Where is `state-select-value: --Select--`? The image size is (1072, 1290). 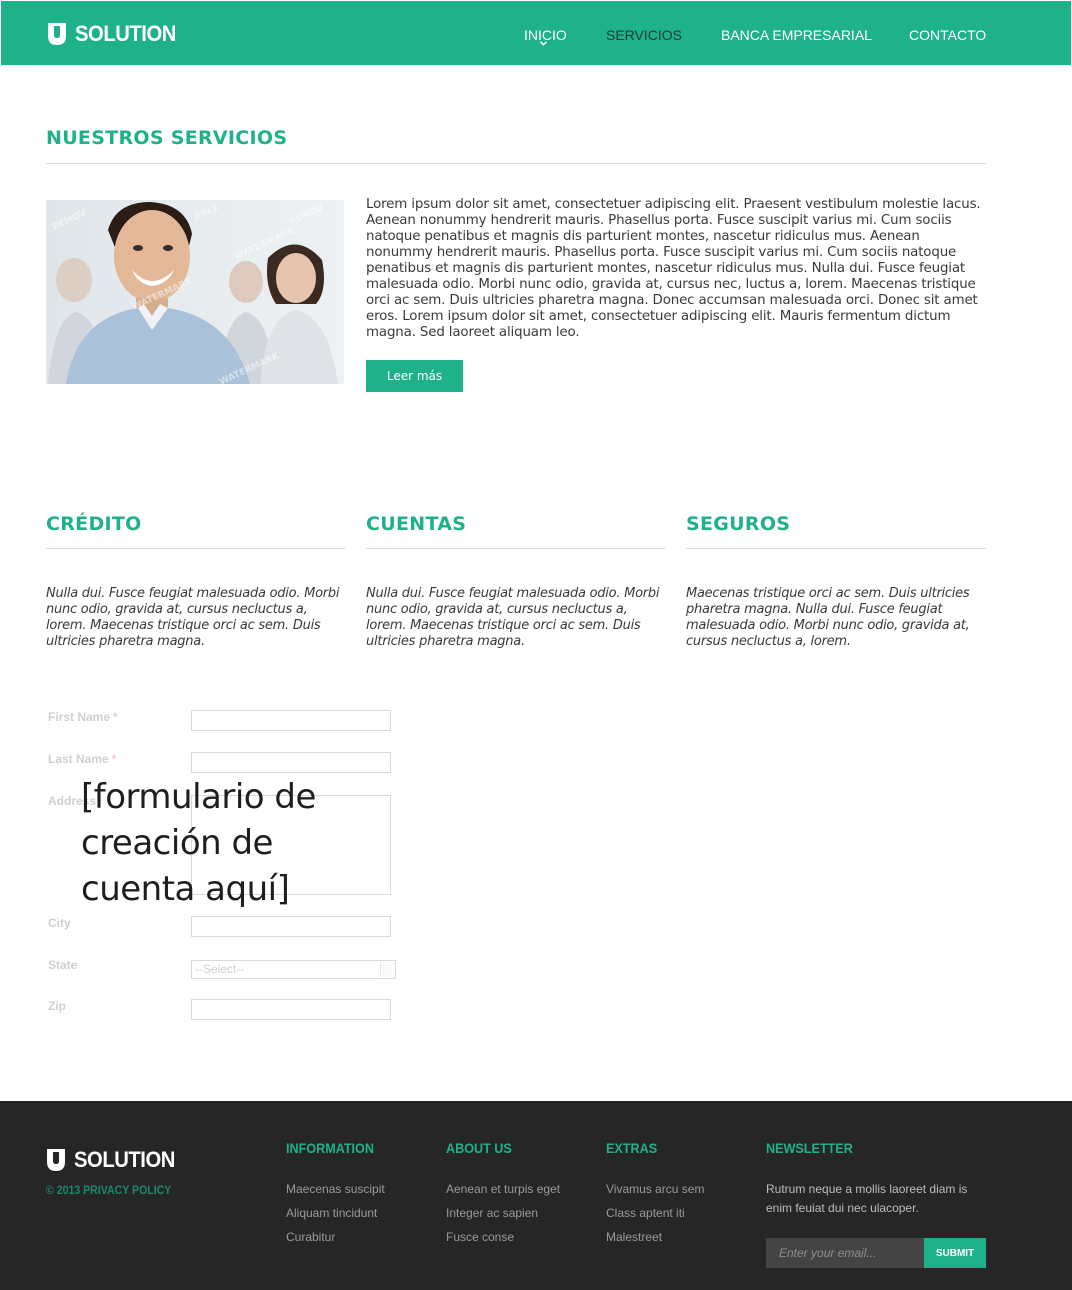 state-select-value: --Select-- is located at coordinates (220, 969).